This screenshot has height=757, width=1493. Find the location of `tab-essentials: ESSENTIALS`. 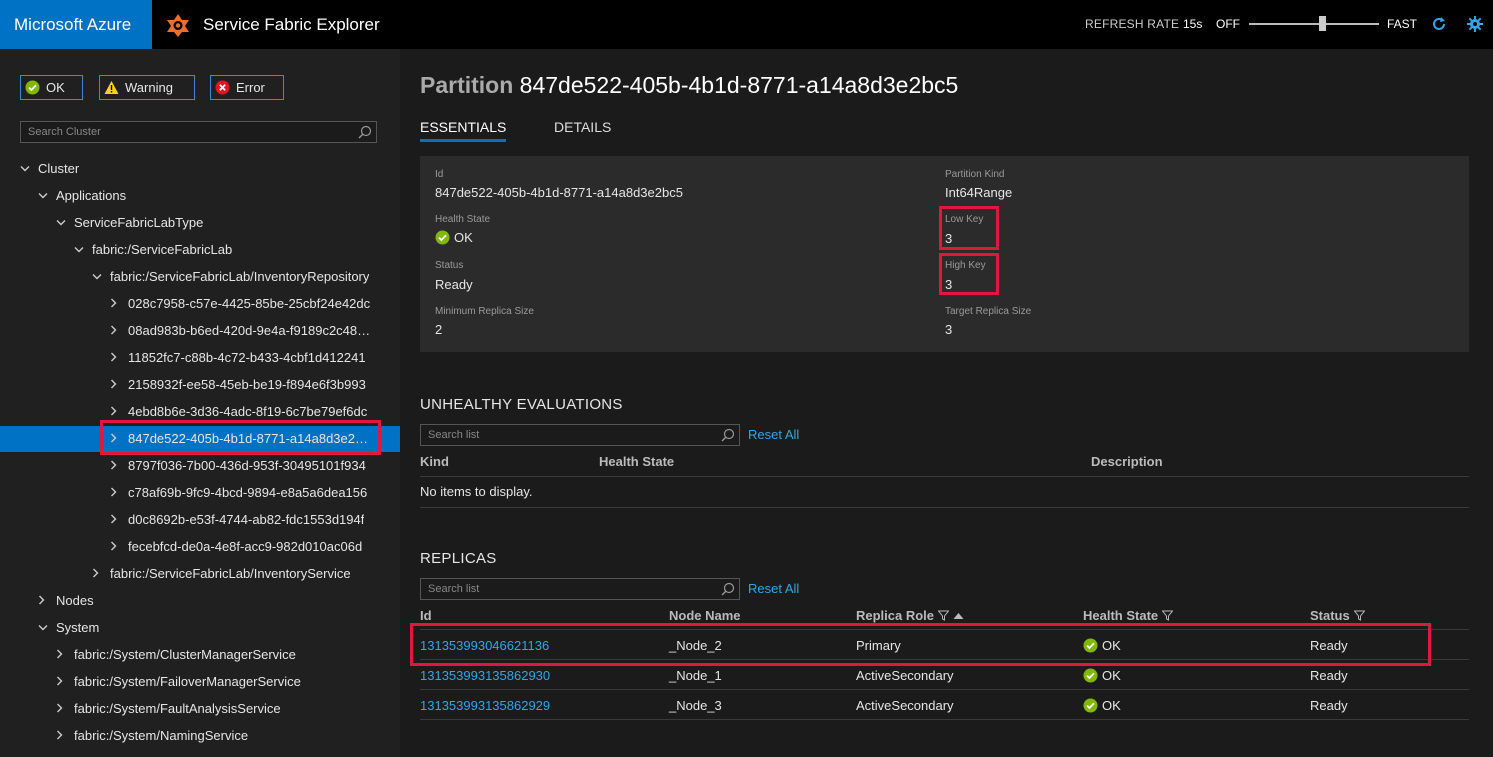

tab-essentials: ESSENTIALS is located at coordinates (463, 130).